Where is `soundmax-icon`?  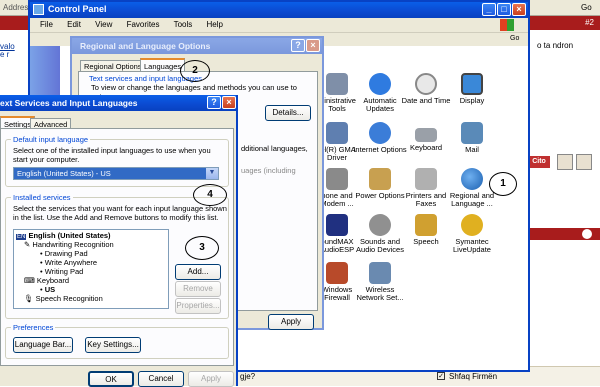
soundmax-icon is located at coordinates (337, 225).